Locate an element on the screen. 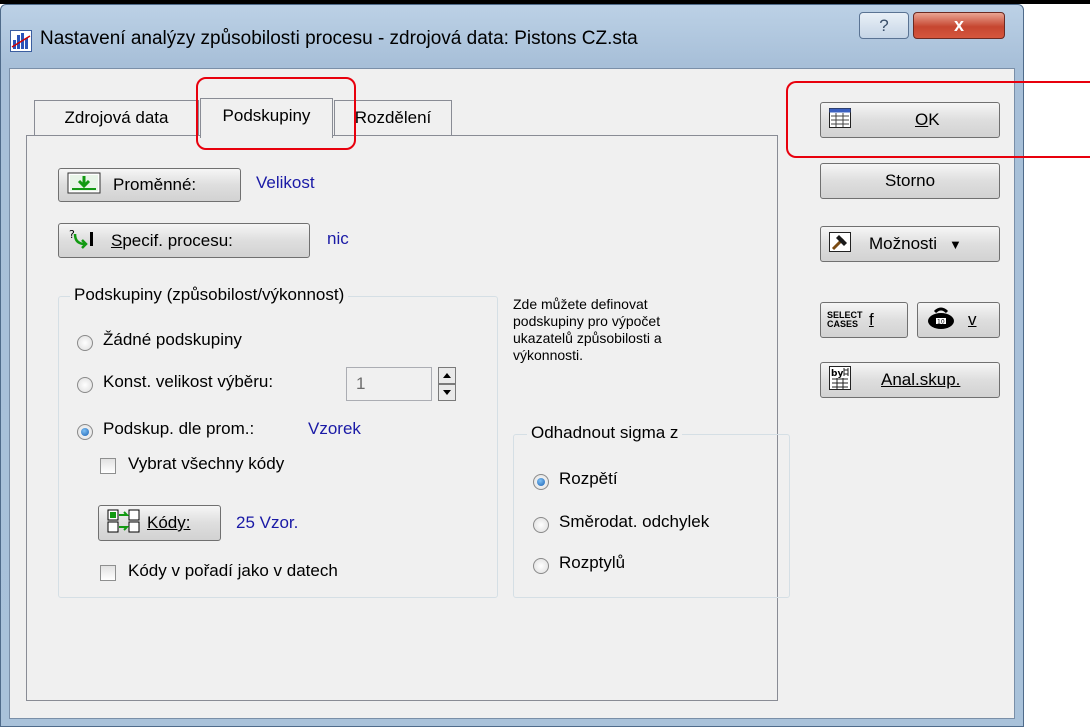 Image resolution: width=1090 pixels, height=727 pixels. select-cases-icon: SELECT CASES is located at coordinates (845, 319).